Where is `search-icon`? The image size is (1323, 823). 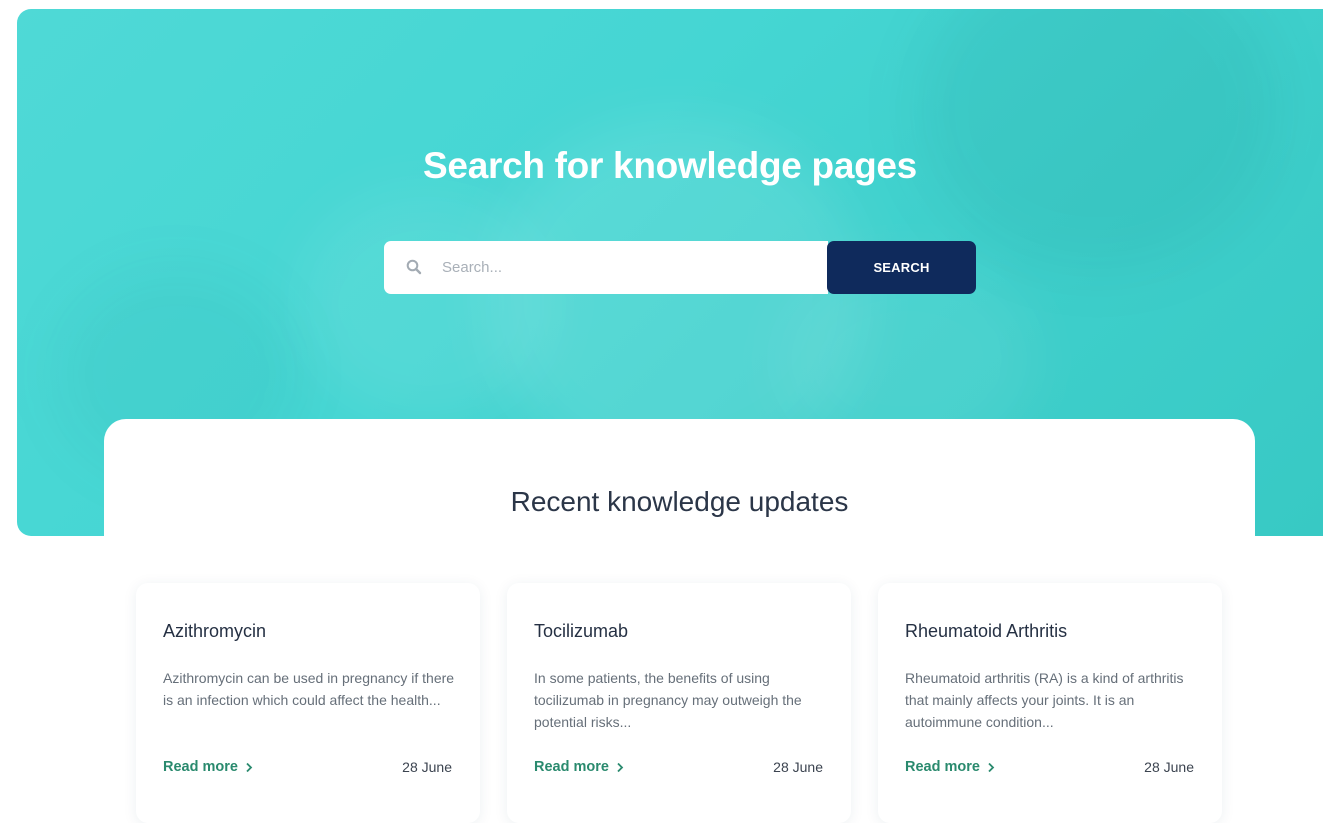
search-icon is located at coordinates (414, 267).